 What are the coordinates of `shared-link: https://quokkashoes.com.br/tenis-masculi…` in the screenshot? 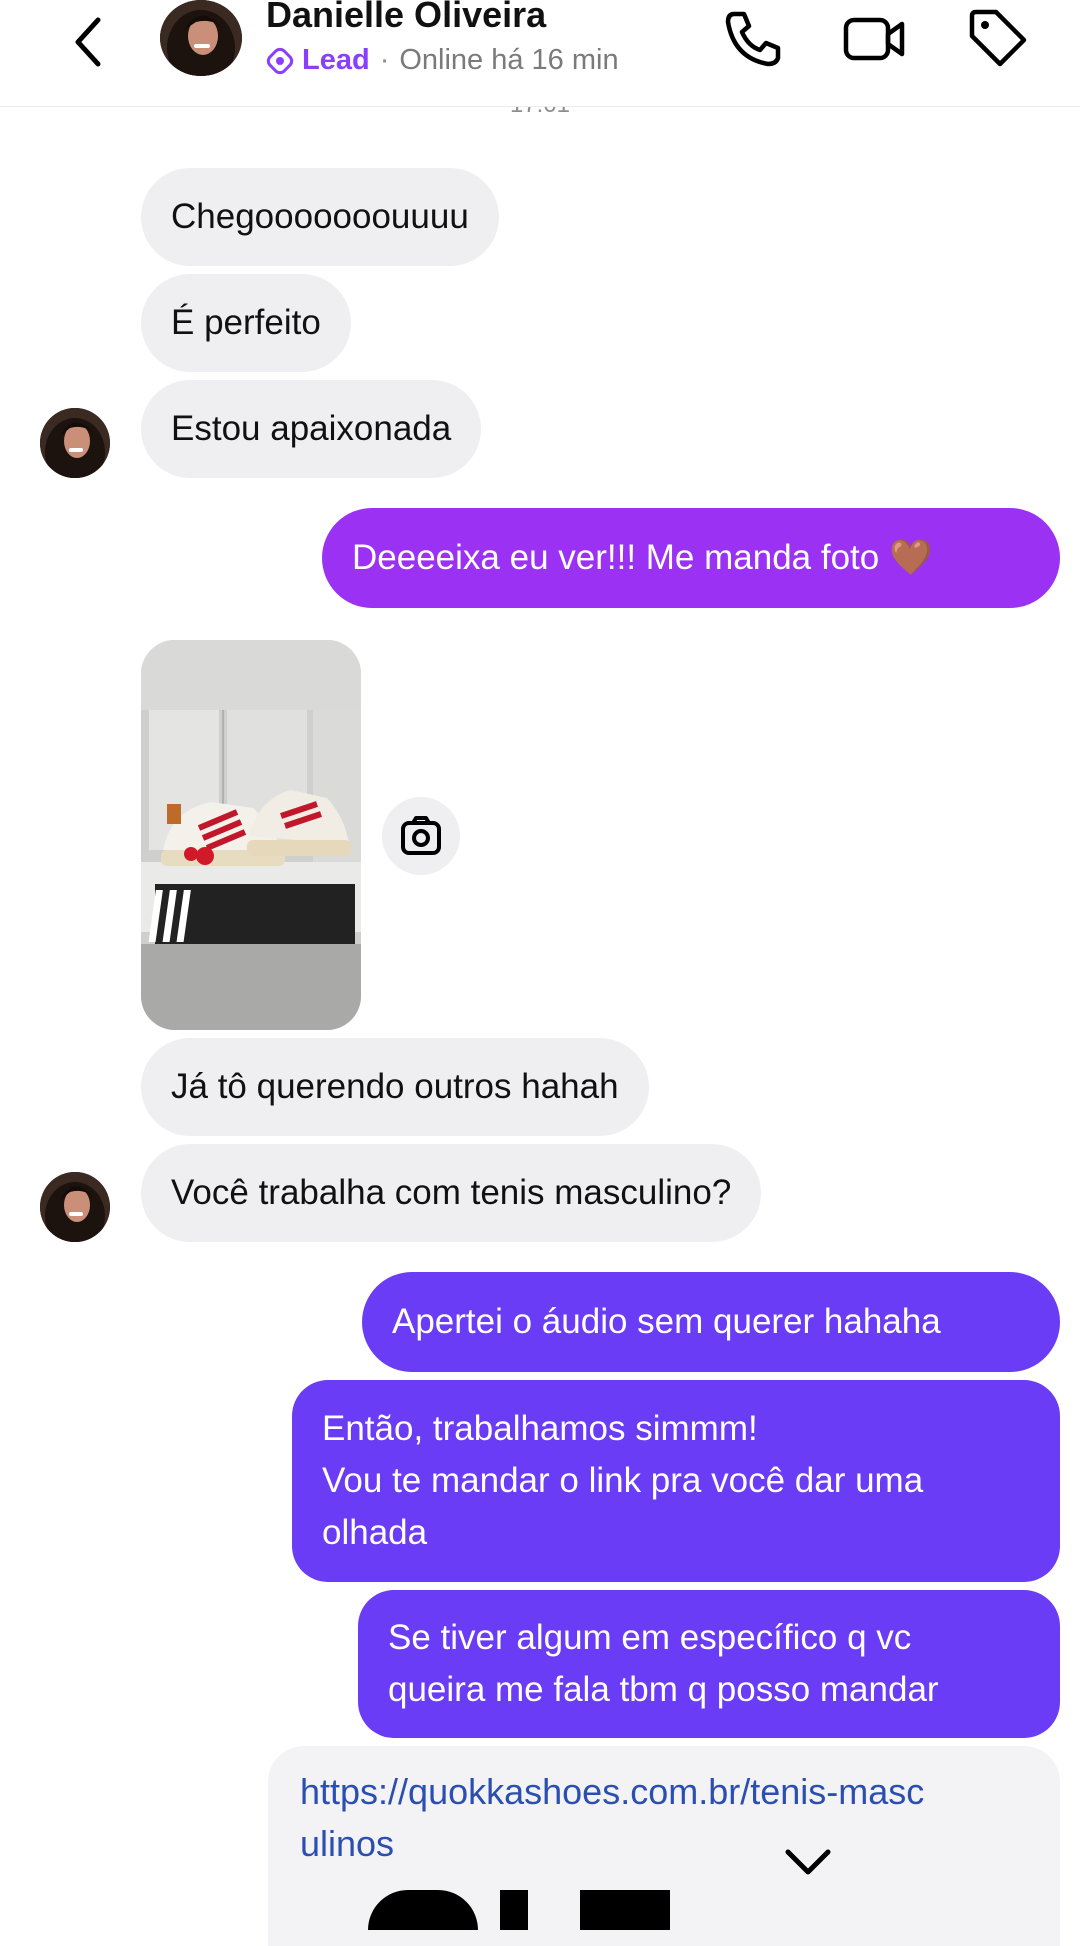 It's located at (620, 1818).